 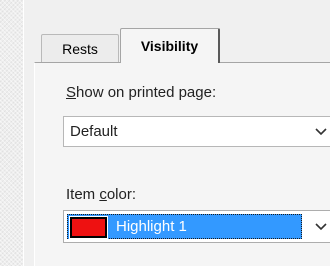 I want to click on item-color-label: Item color:, so click(x=101, y=194).